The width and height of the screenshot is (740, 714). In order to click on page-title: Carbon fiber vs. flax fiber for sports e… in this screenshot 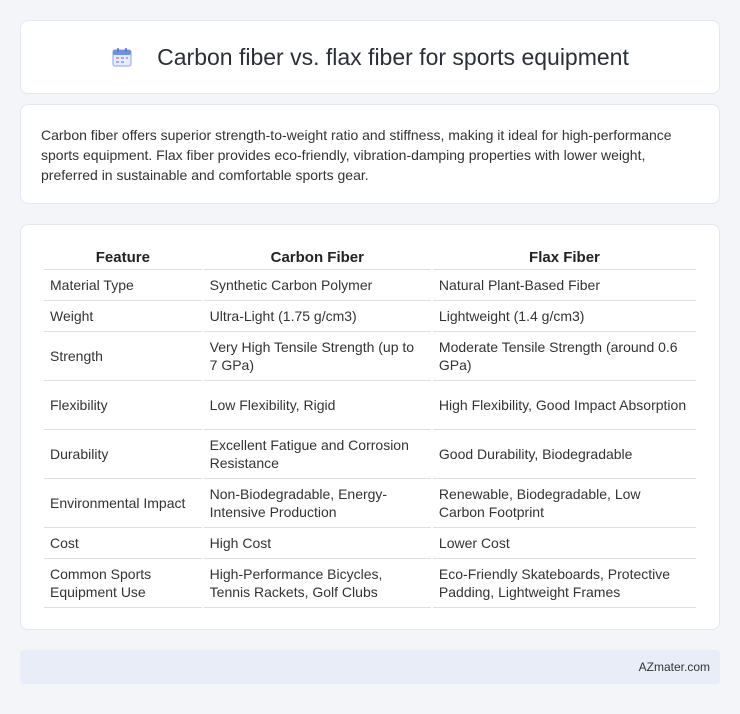, I will do `click(393, 56)`.